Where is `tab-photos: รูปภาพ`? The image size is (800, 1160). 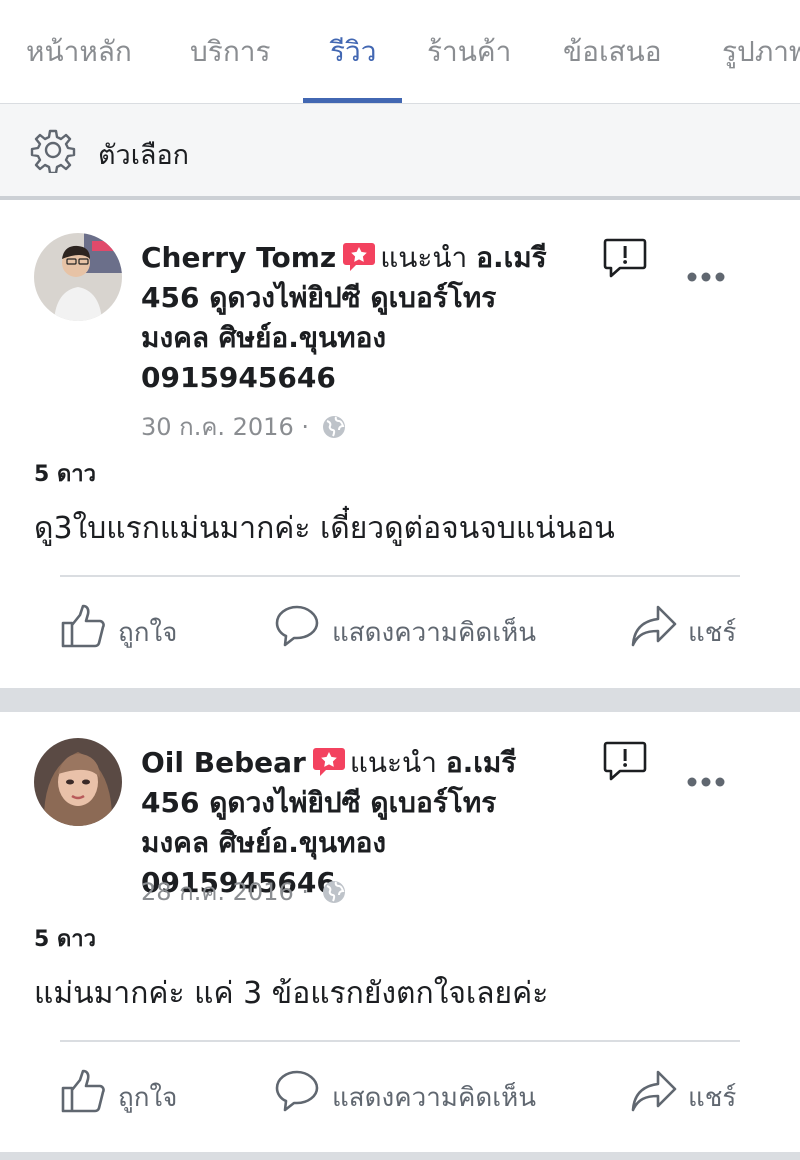 tab-photos: รูปภาพ is located at coordinates (761, 52).